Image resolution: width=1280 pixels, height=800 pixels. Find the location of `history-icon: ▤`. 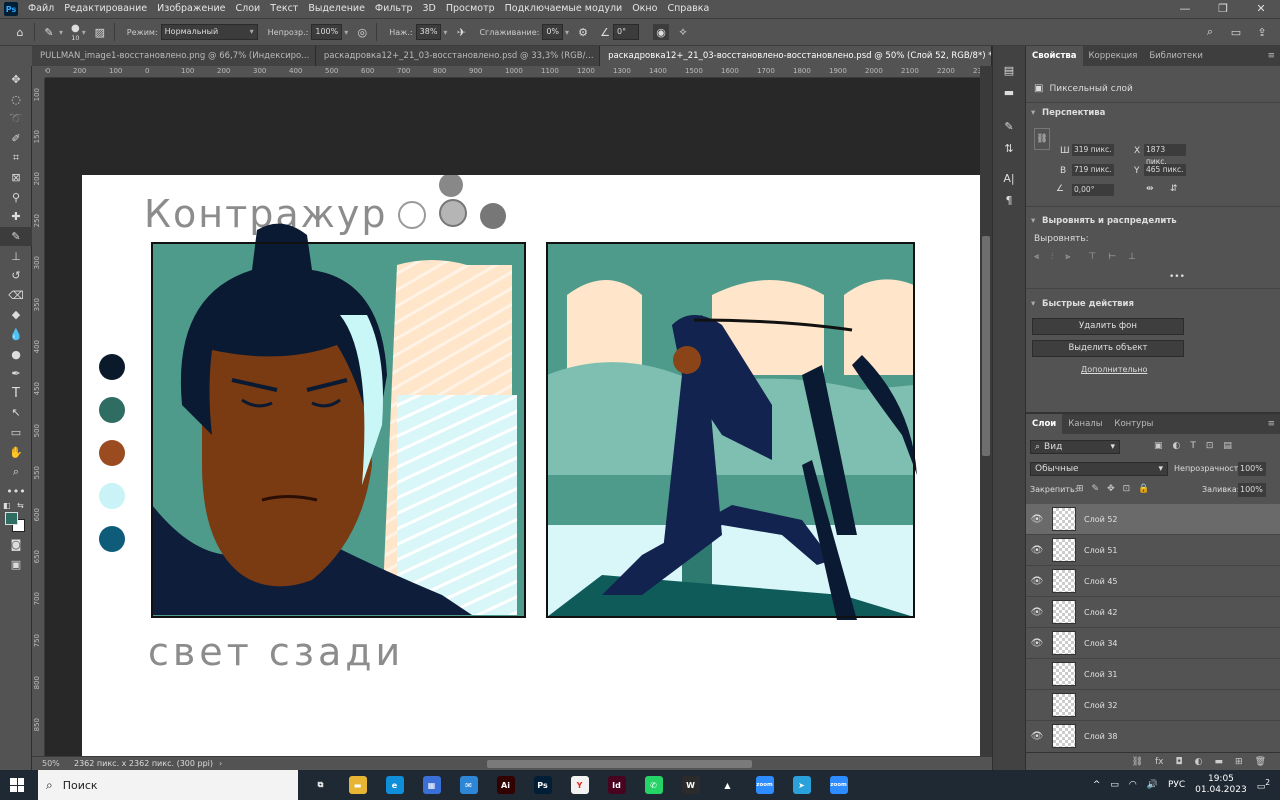

history-icon: ▤ is located at coordinates (1009, 70).